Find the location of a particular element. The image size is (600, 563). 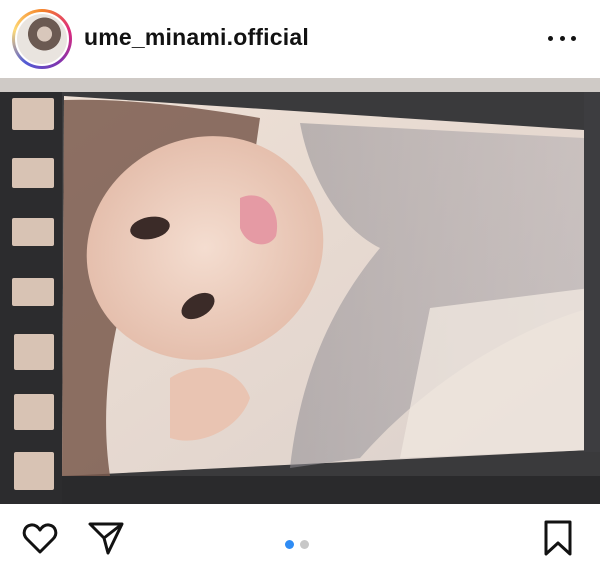

username: ume_minami.official is located at coordinates (196, 37).